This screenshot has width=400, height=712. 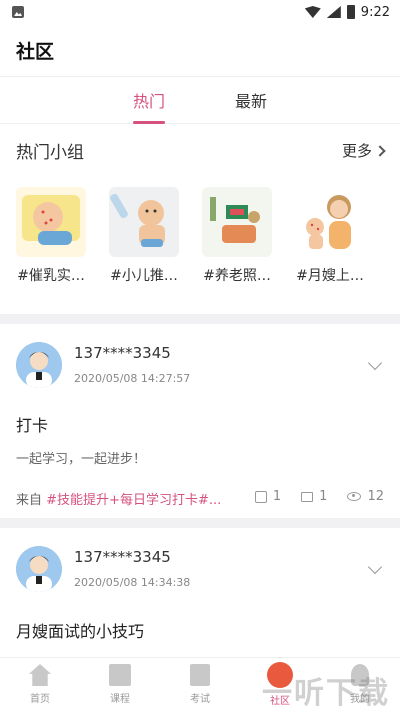 What do you see at coordinates (200, 100) in the screenshot?
I see `tab-bar: 热门 最新` at bounding box center [200, 100].